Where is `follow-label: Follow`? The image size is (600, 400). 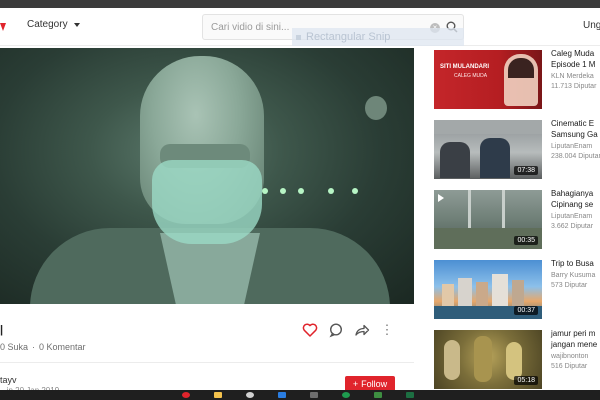 follow-label: Follow is located at coordinates (374, 384).